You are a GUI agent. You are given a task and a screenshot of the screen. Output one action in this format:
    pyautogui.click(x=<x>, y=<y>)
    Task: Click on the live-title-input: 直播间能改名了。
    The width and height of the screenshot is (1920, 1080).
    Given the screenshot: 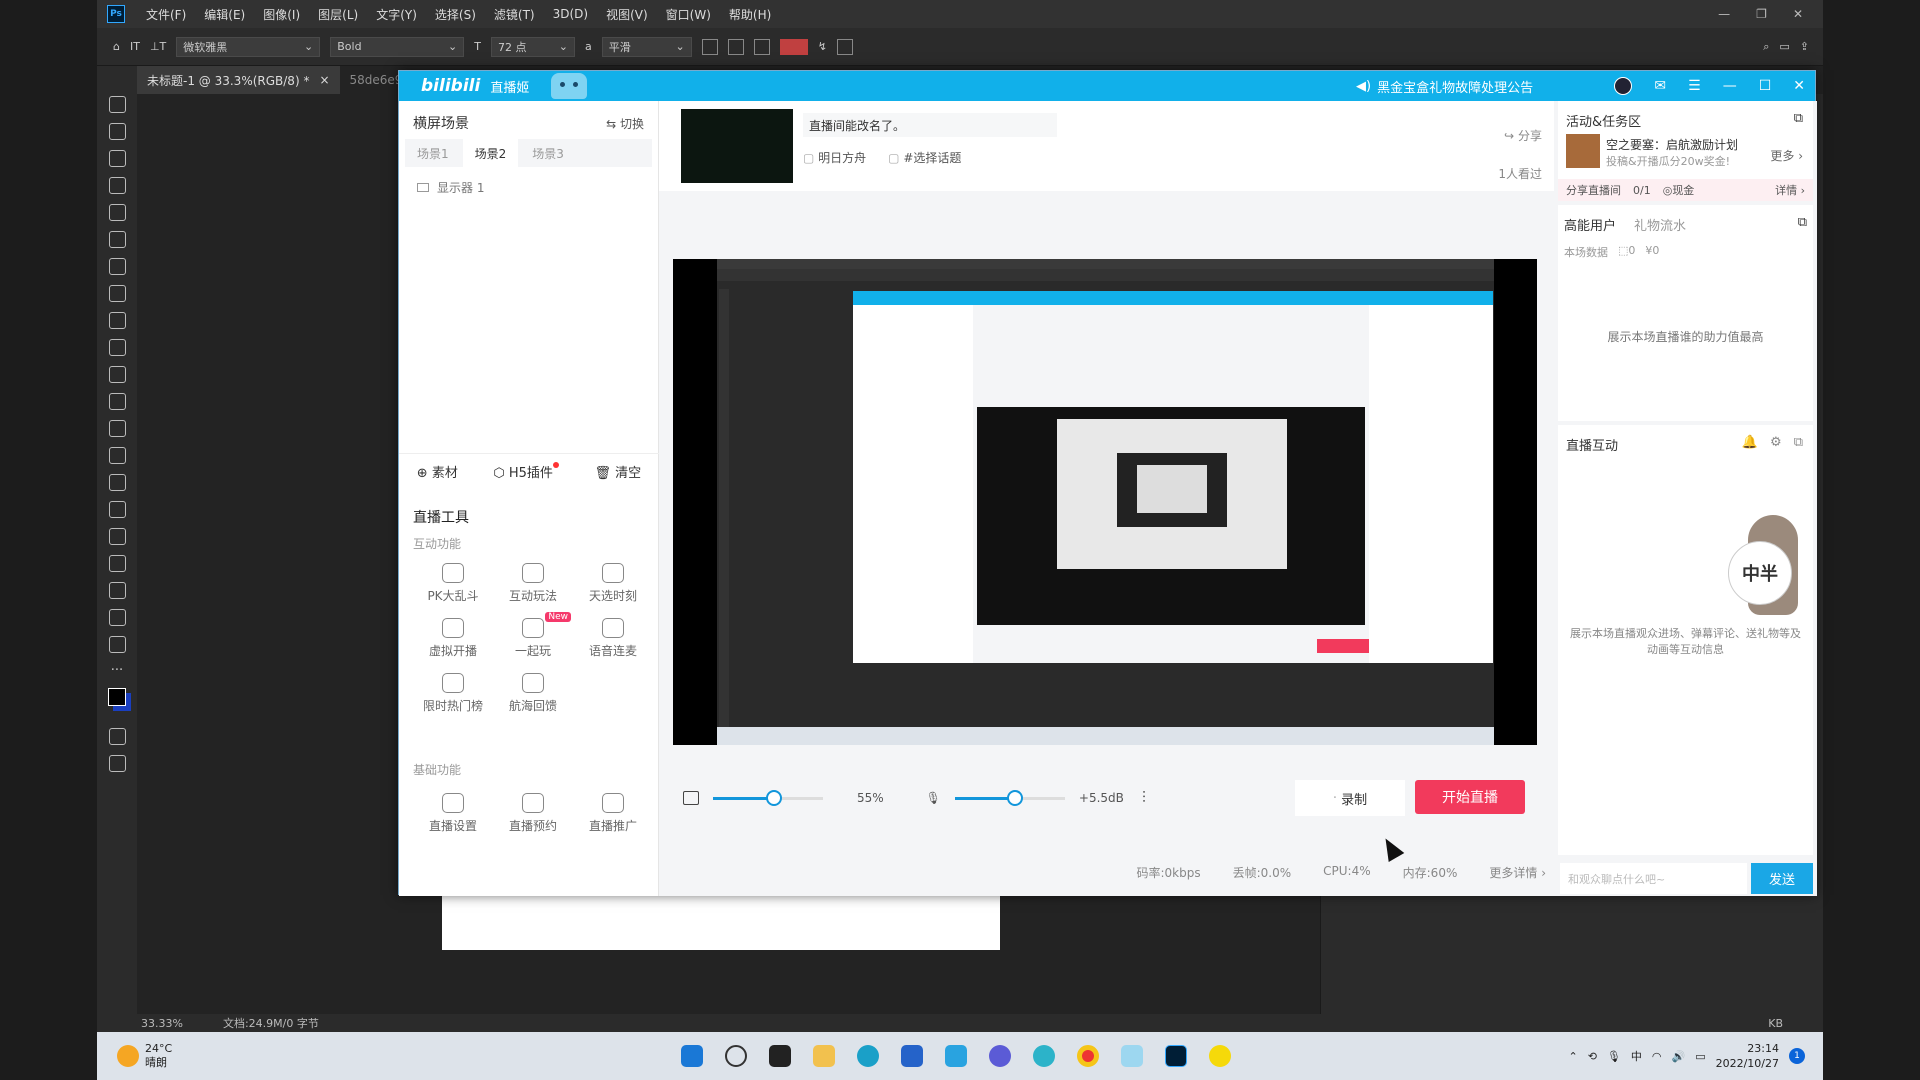 What is the action you would take?
    pyautogui.click(x=930, y=125)
    